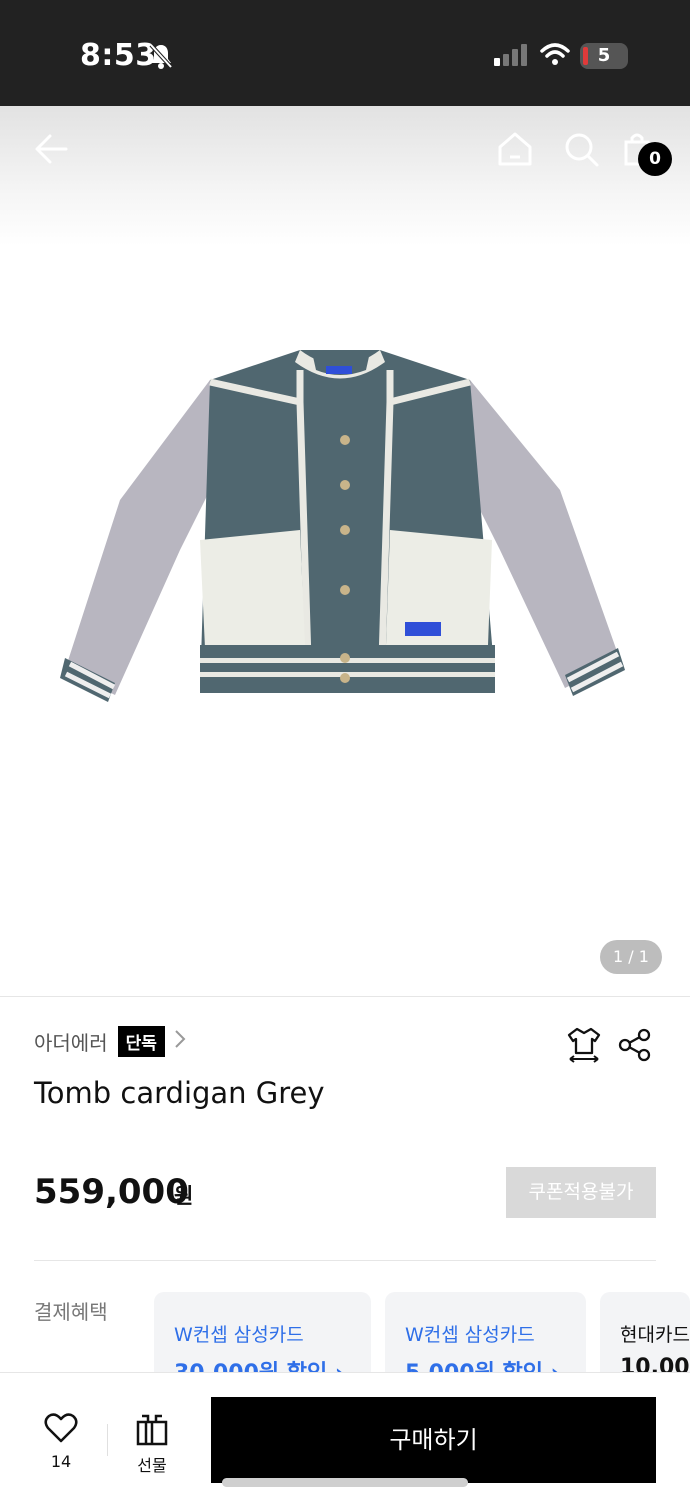 The image size is (690, 1500). Describe the element at coordinates (152, 1431) in the screenshot. I see `gift-icon` at that location.